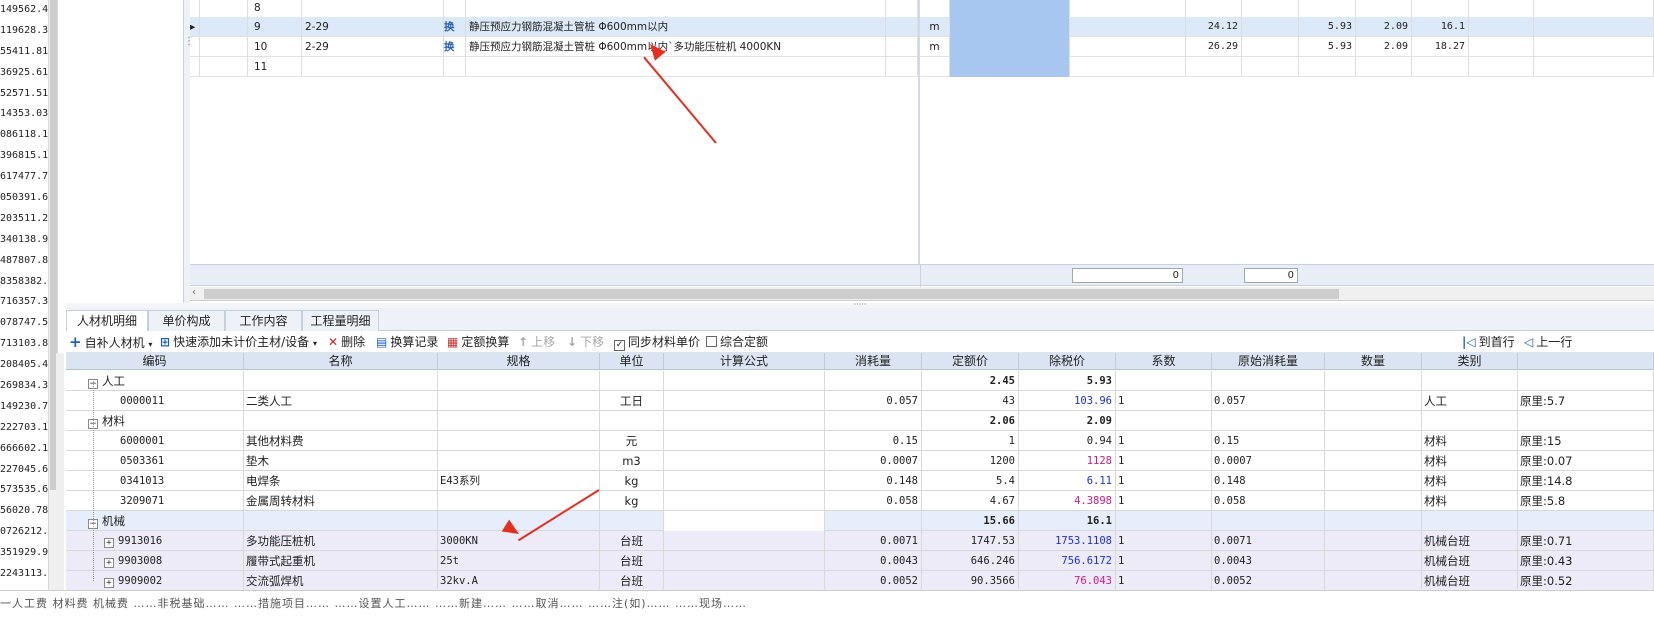  I want to click on group-row: − 材料 2.06 2.09, so click(860, 421).